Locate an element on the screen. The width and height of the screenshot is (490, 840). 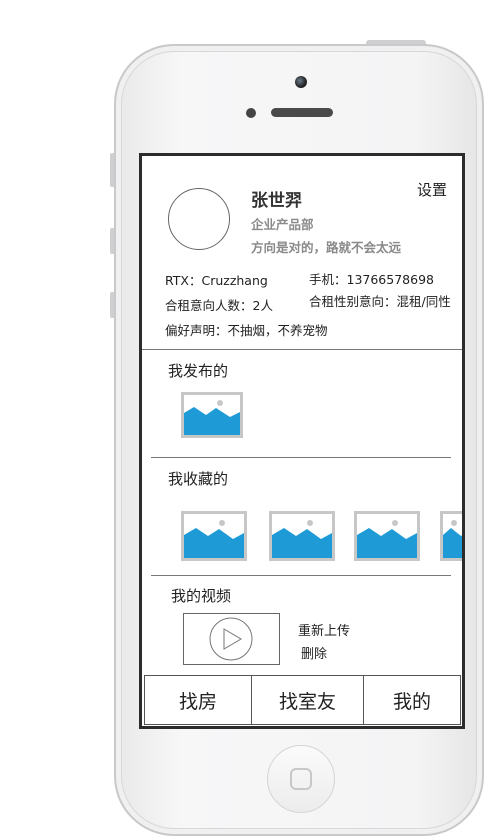
co-rent-gender: 合租性别意向：混租/同性 is located at coordinates (380, 301).